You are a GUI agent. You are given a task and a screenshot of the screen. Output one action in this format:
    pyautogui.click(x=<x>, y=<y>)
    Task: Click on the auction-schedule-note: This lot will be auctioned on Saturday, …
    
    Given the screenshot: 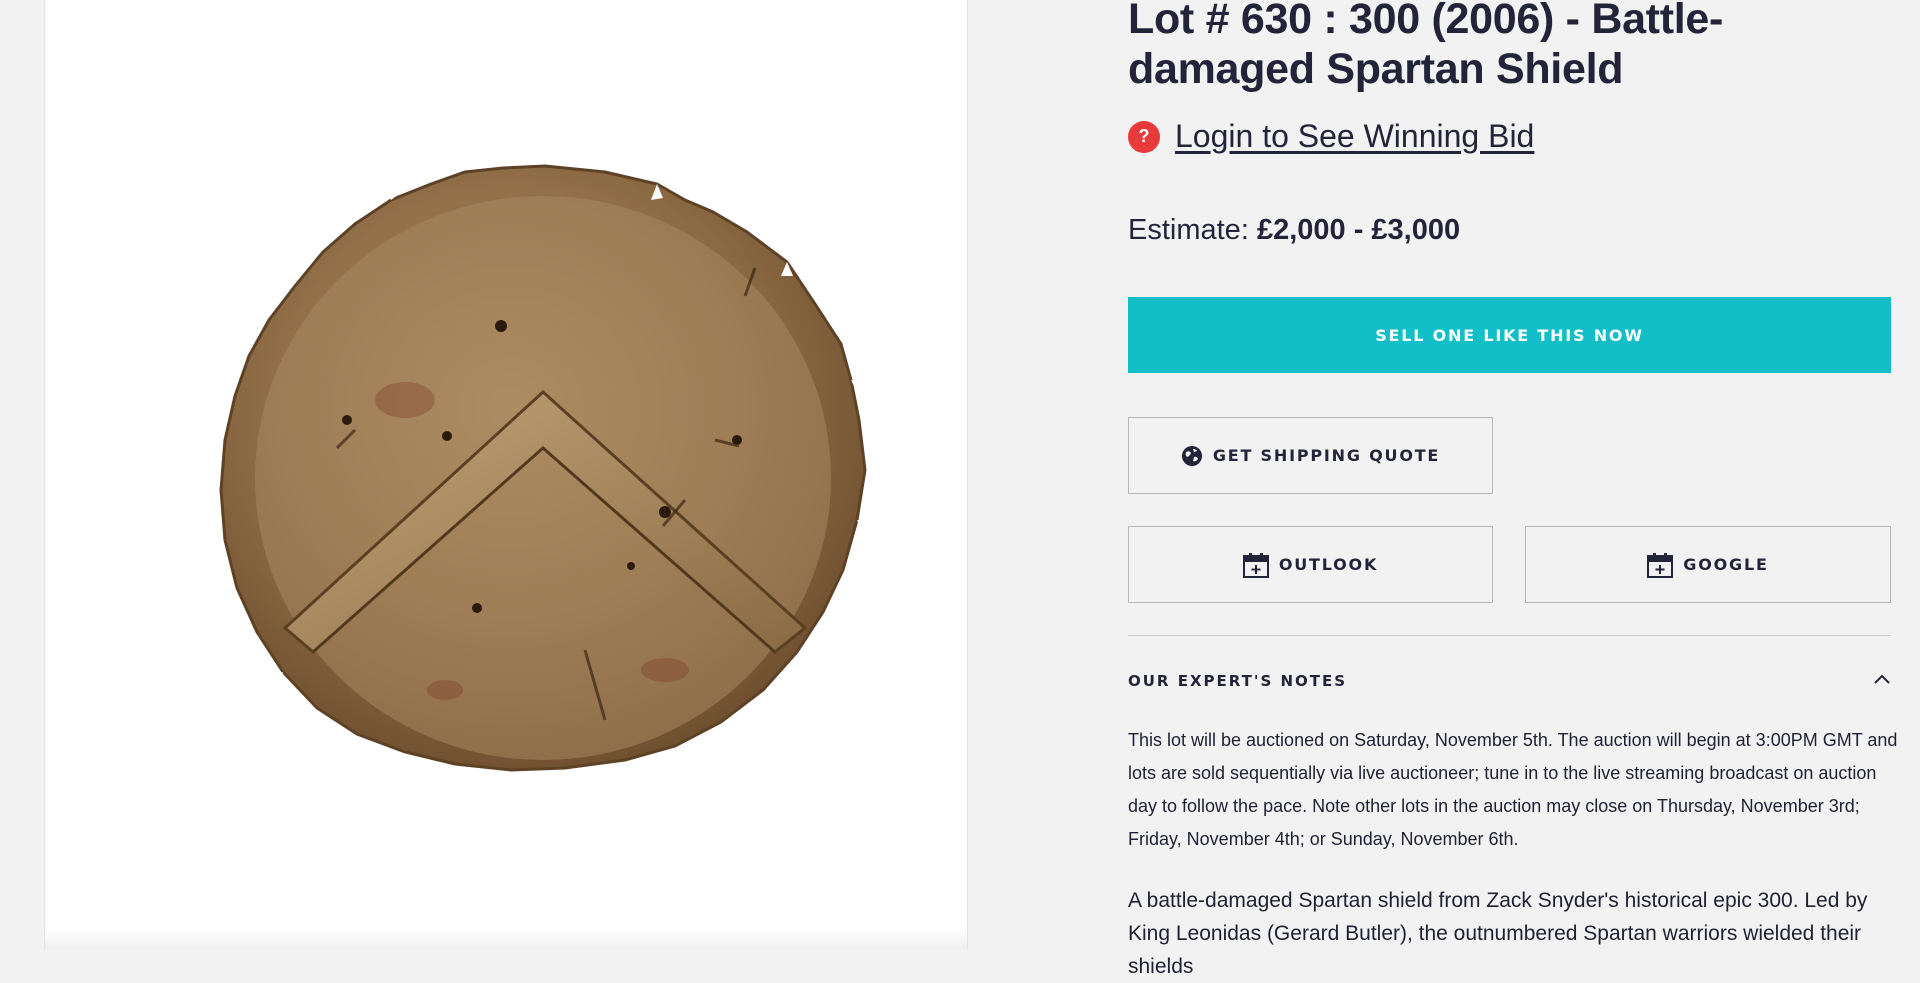 What is the action you would take?
    pyautogui.click(x=1513, y=789)
    